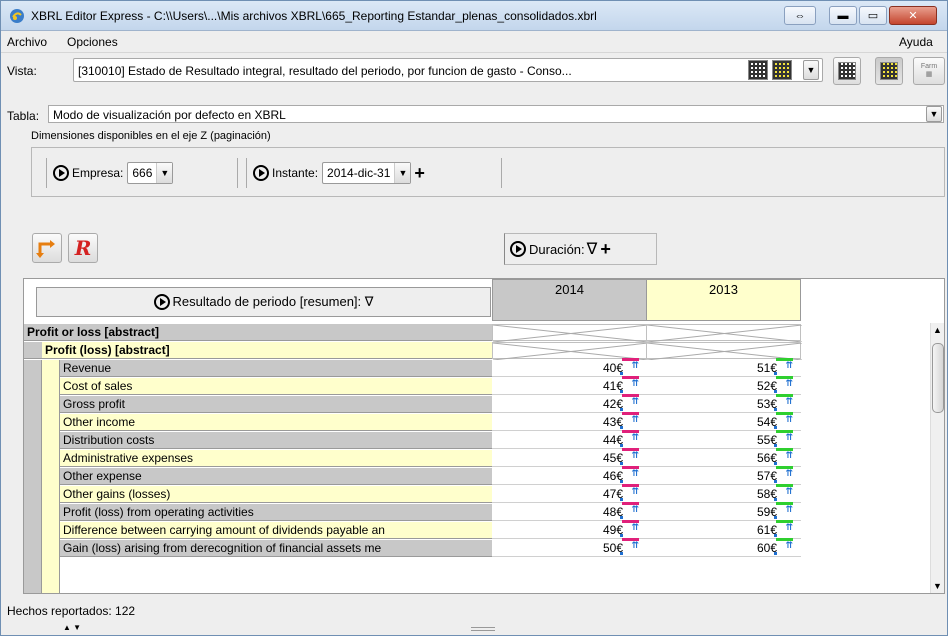 The height and width of the screenshot is (636, 948). What do you see at coordinates (276, 386) in the screenshot?
I see `table-row: Cost of sales` at bounding box center [276, 386].